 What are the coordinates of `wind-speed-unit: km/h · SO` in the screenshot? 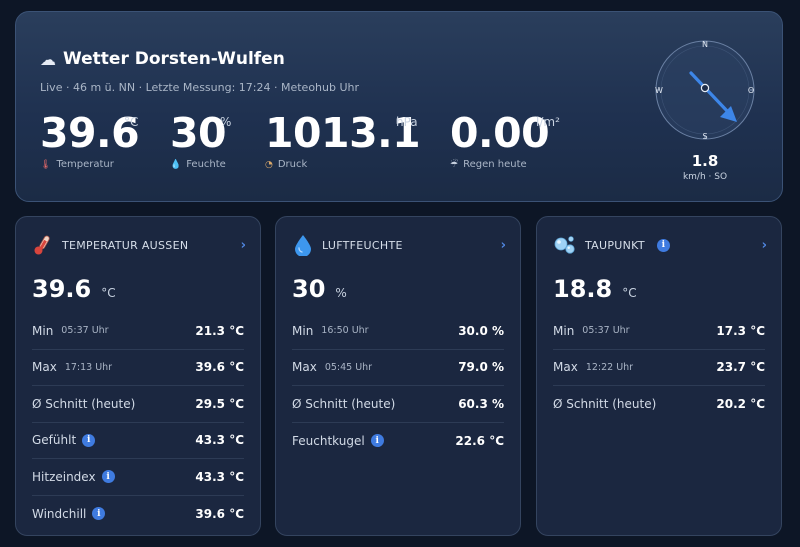 It's located at (705, 177).